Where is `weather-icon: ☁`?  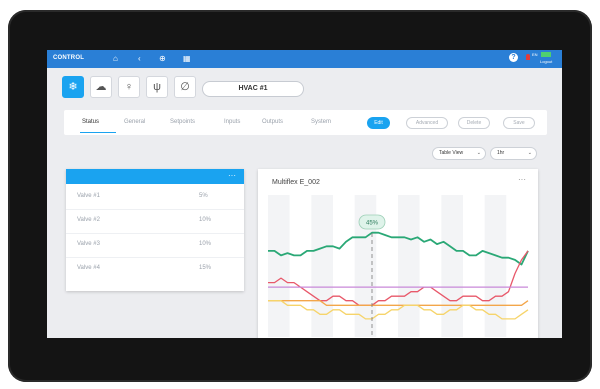 weather-icon: ☁ is located at coordinates (101, 87).